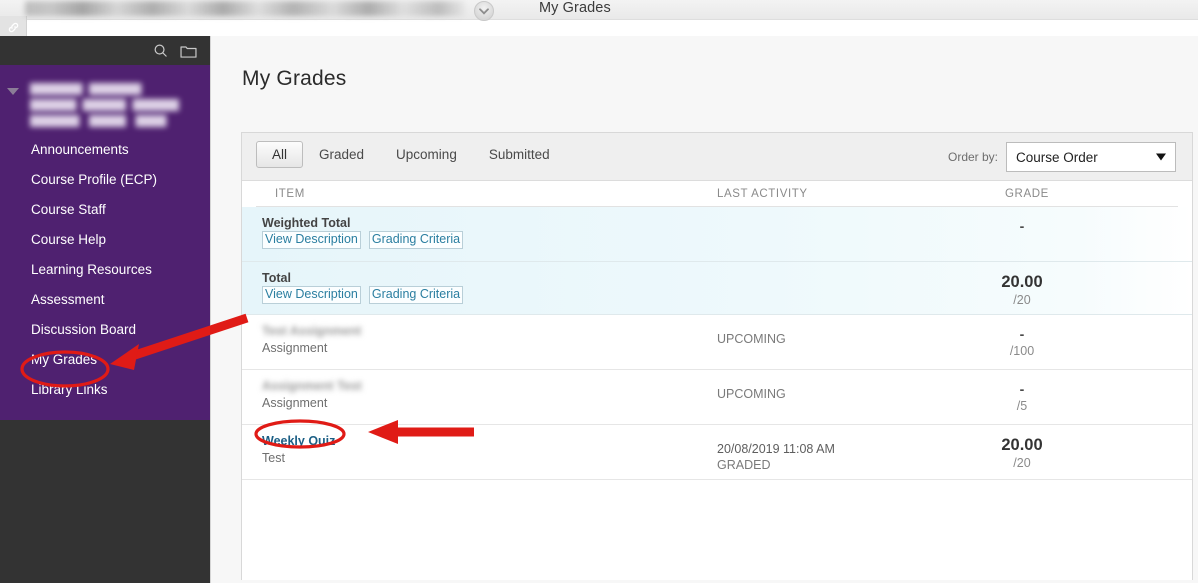 The width and height of the screenshot is (1198, 583). I want to click on row-grade: - /5, so click(1022, 397).